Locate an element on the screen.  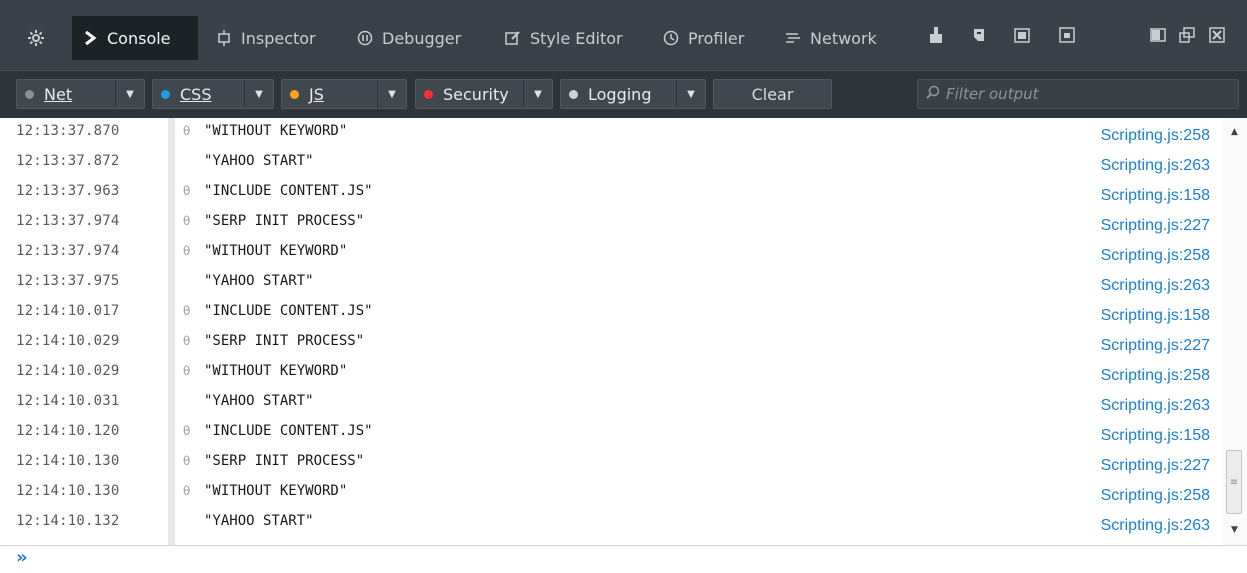
scroll-up-icon: ▲ is located at coordinates (1234, 132).